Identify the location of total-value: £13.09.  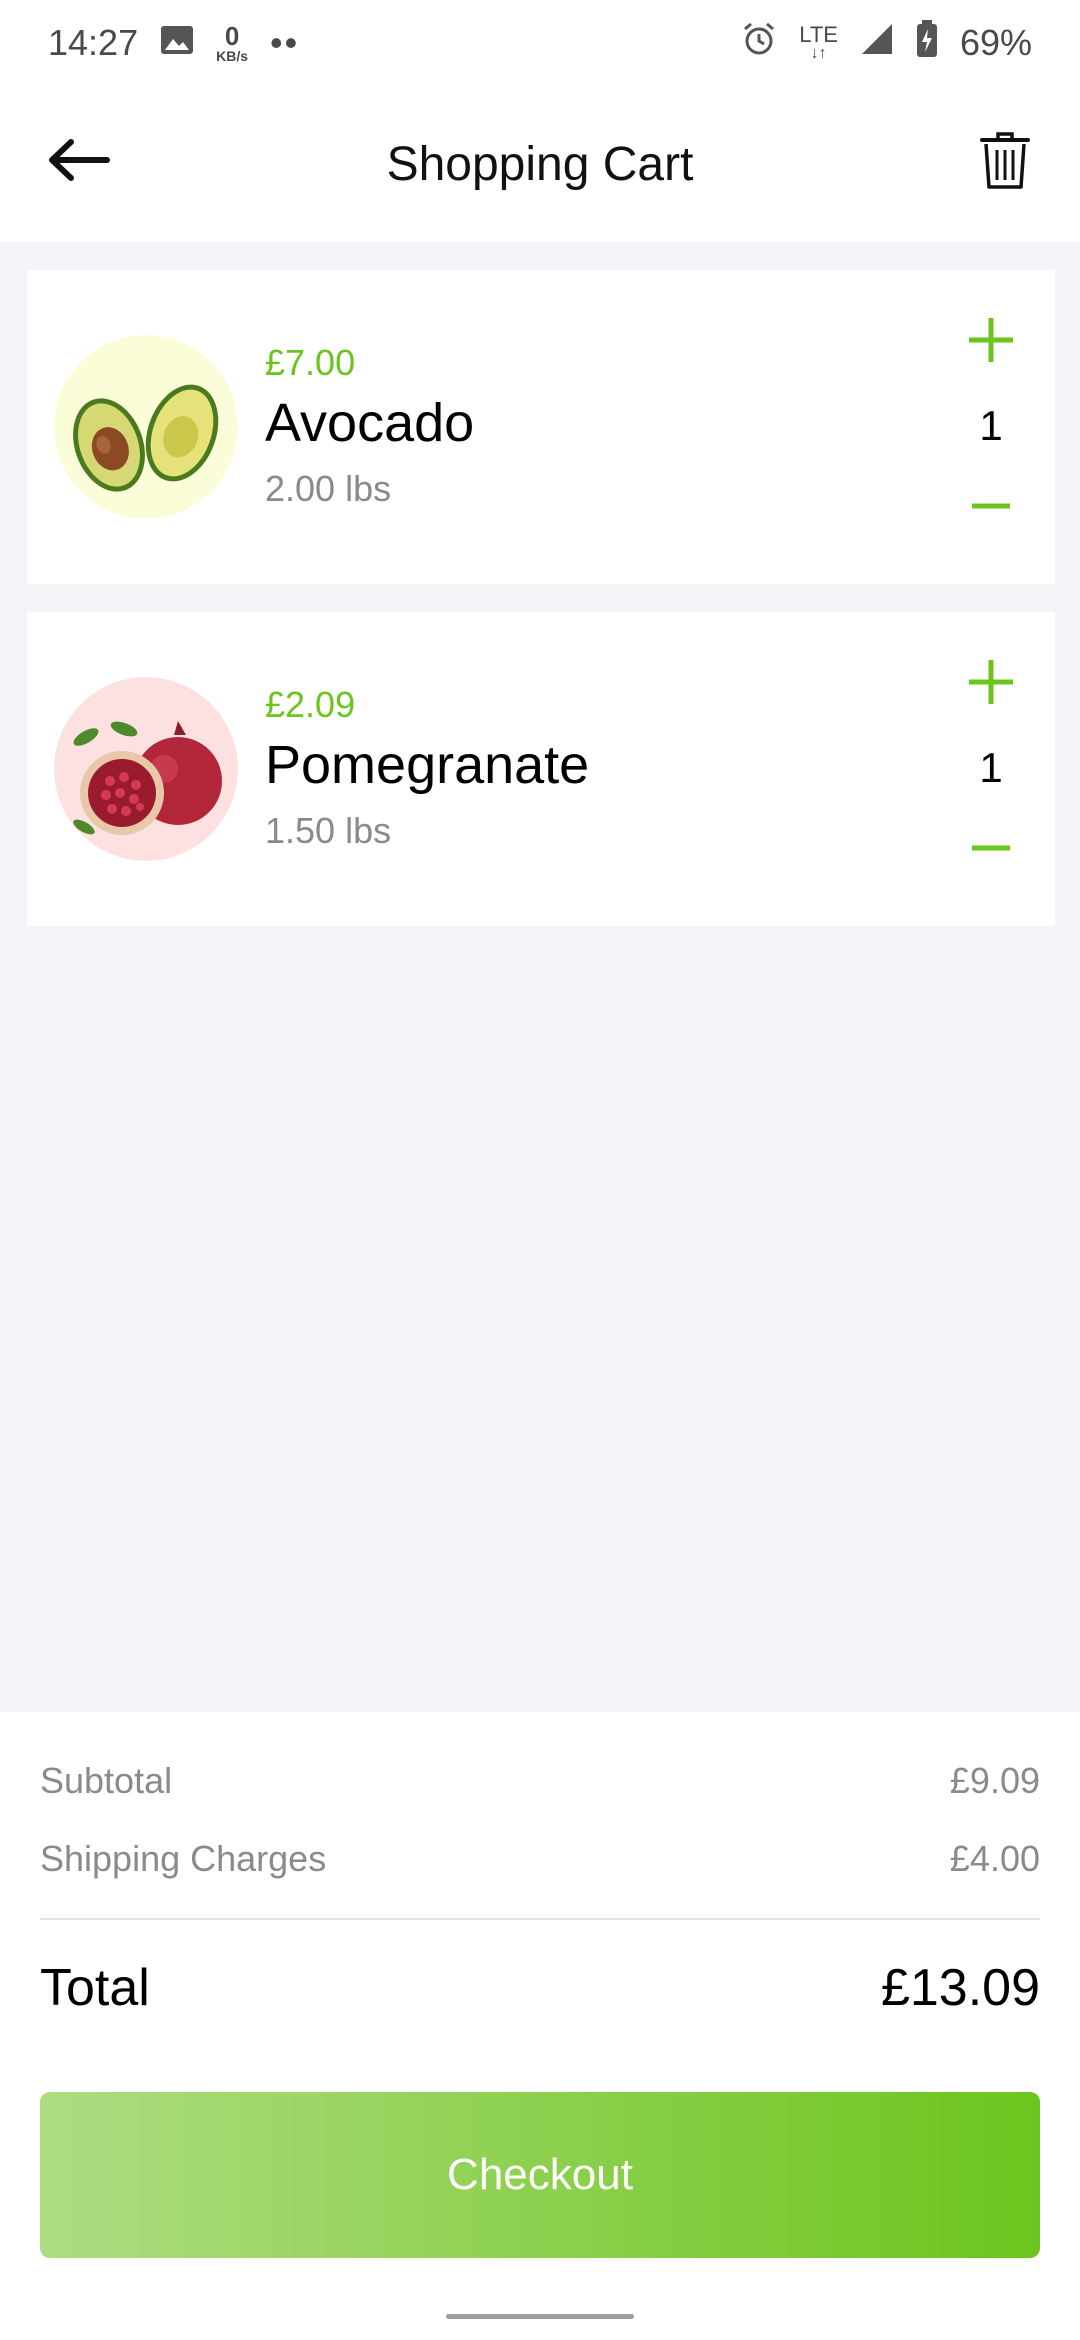
(960, 1988).